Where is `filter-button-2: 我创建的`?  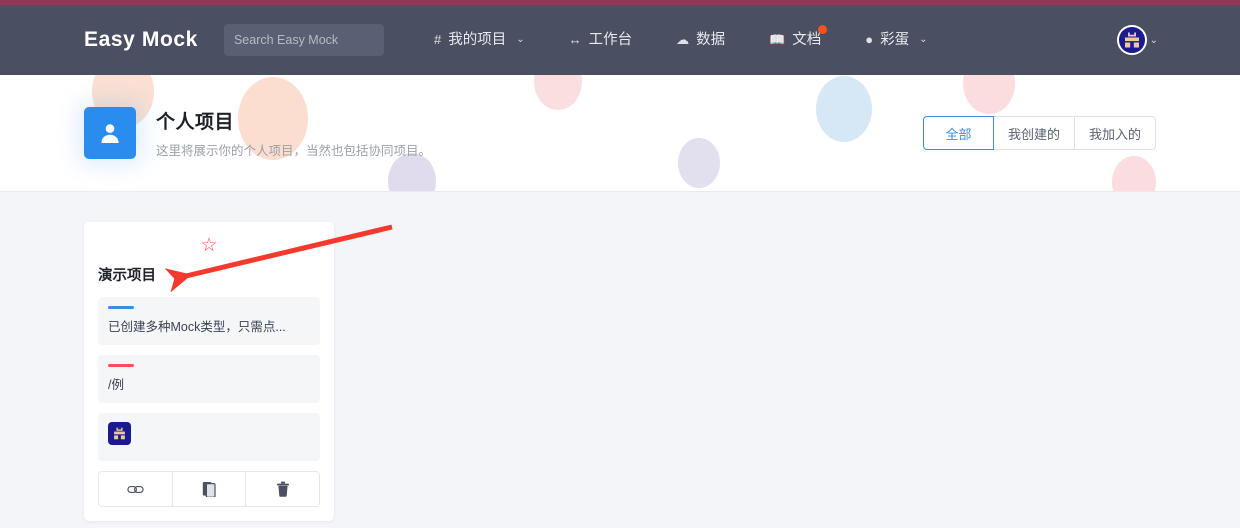
filter-button-2: 我创建的 is located at coordinates (1034, 133).